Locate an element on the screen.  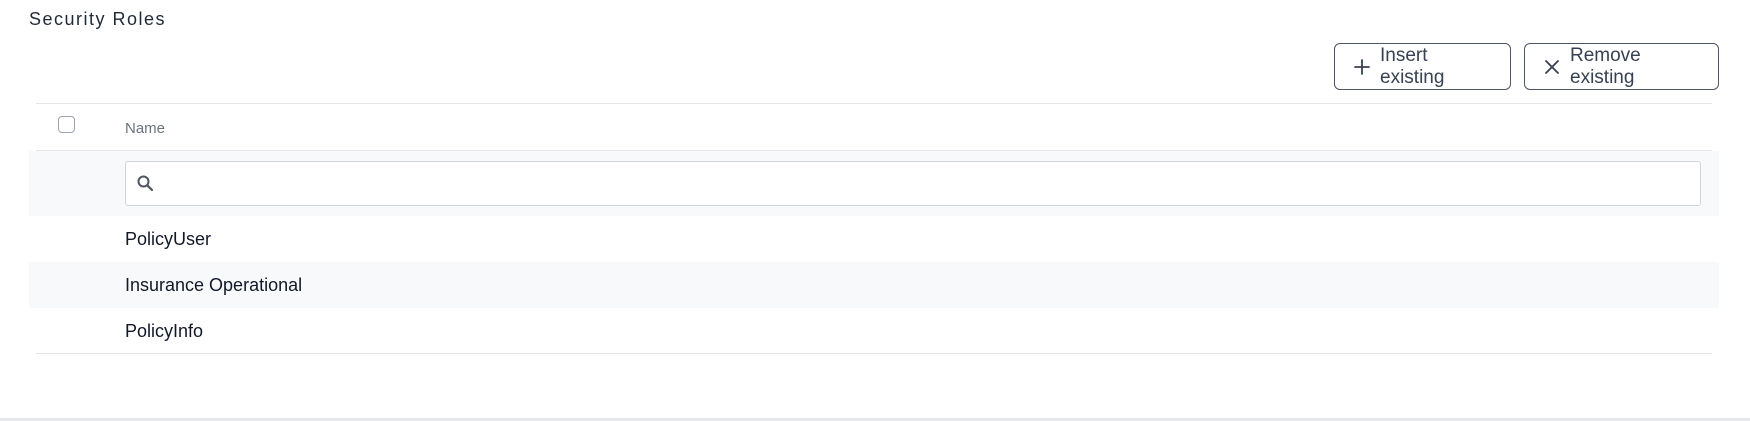
table-row: Insurance Operational is located at coordinates (874, 285).